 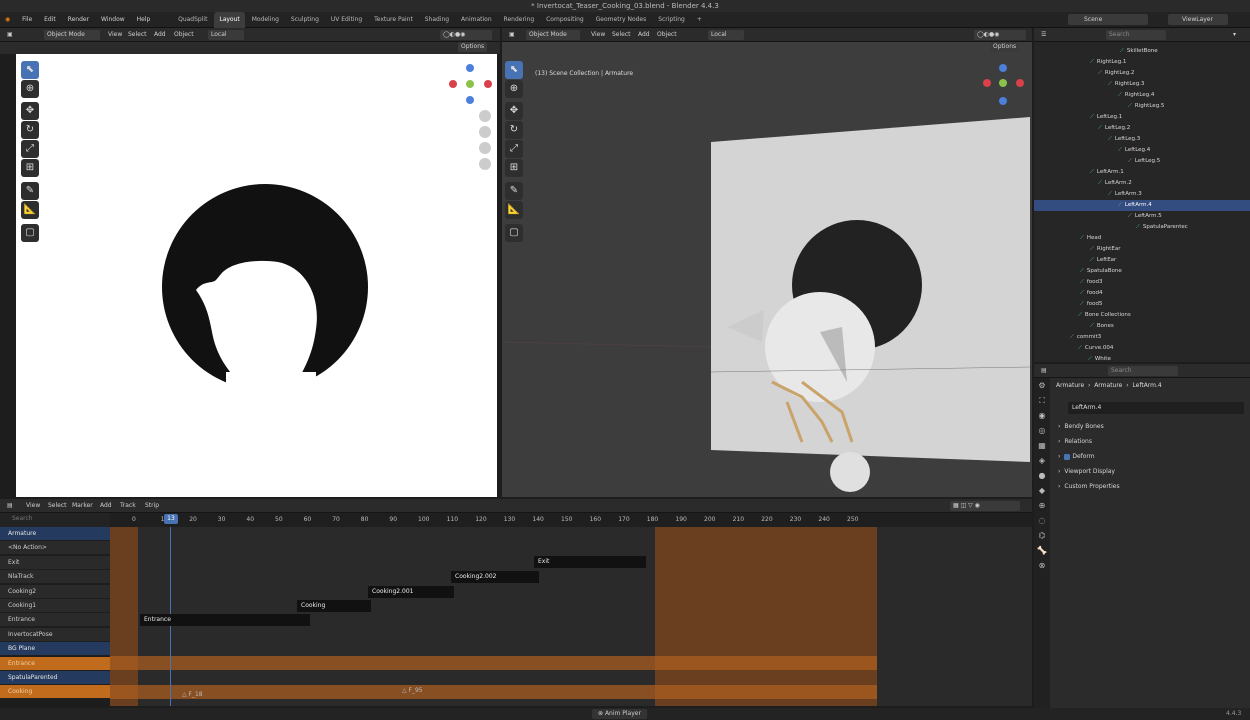 What do you see at coordinates (1142, 260) in the screenshot?
I see `outliner-item: ⟋ LeftEar` at bounding box center [1142, 260].